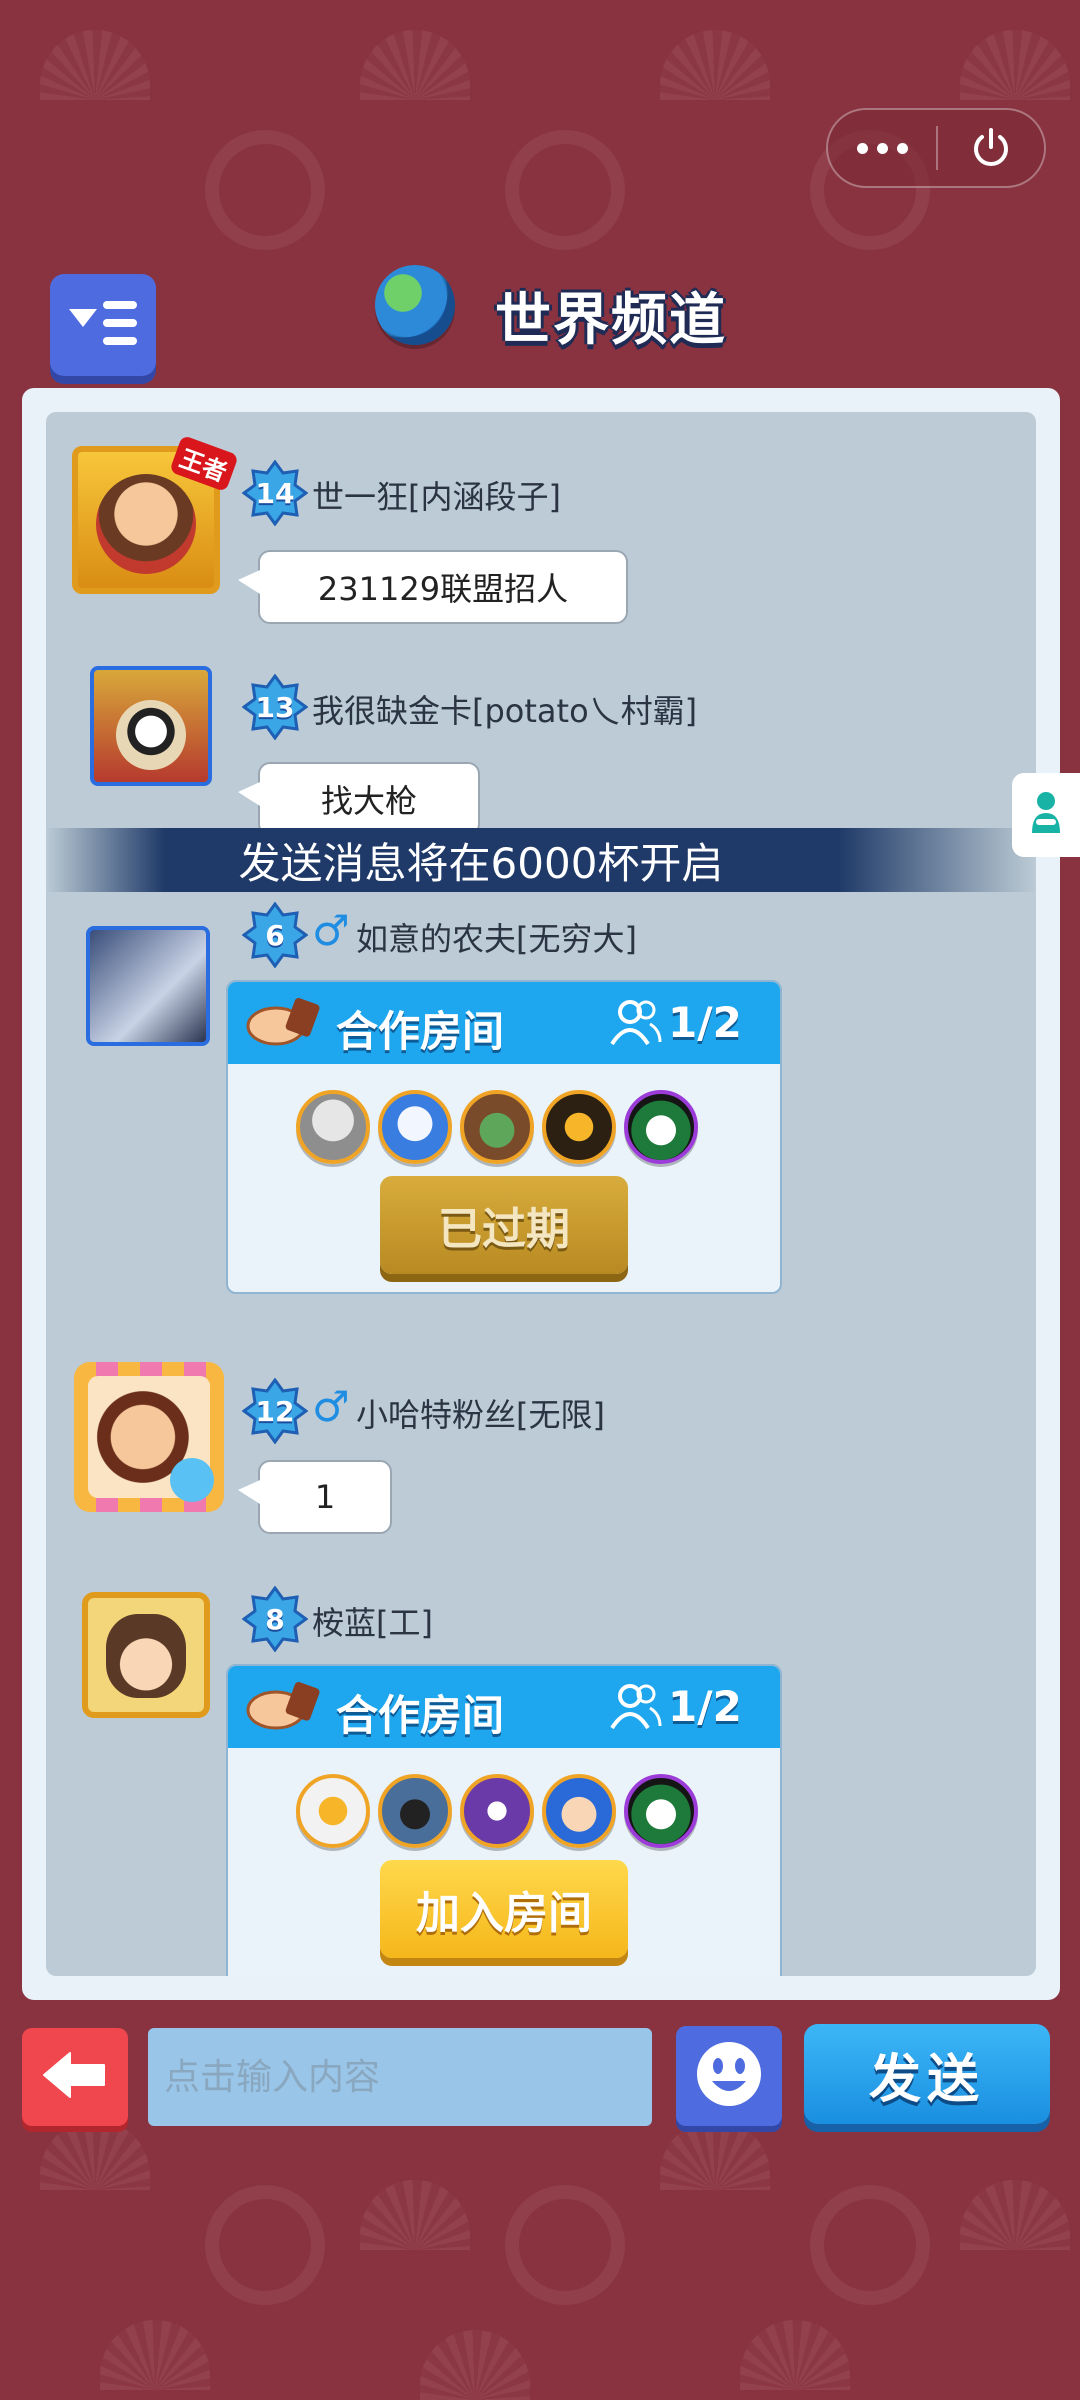  What do you see at coordinates (505, 711) in the screenshot?
I see `username: 我很缺金卡[potato乀村霸]` at bounding box center [505, 711].